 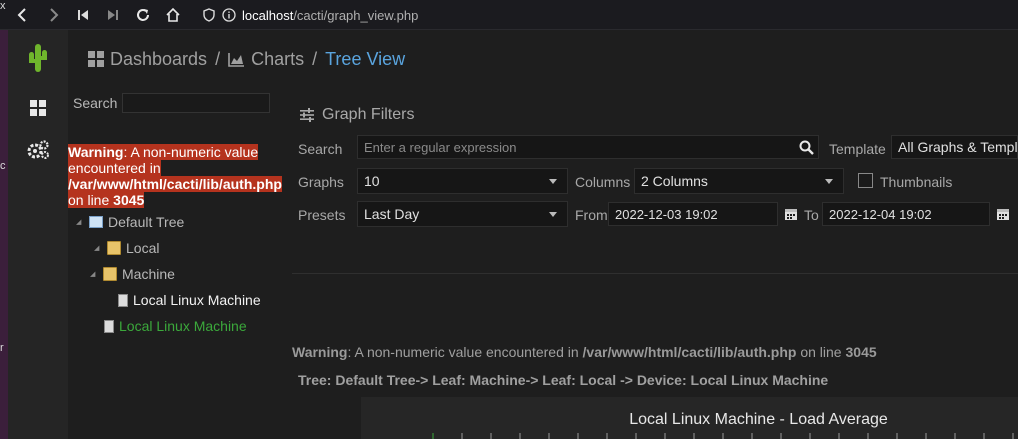 I want to click on browser-toolbar: localhost/cacti/graph_view.php, so click(x=509, y=15).